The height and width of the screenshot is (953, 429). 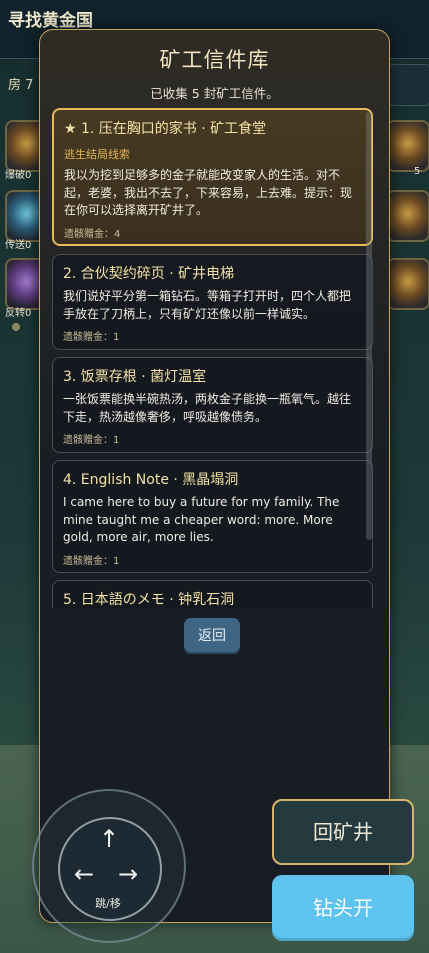 I want to click on letter-item: 5. 日本語のメモ · 钟乳石洞, so click(x=212, y=594).